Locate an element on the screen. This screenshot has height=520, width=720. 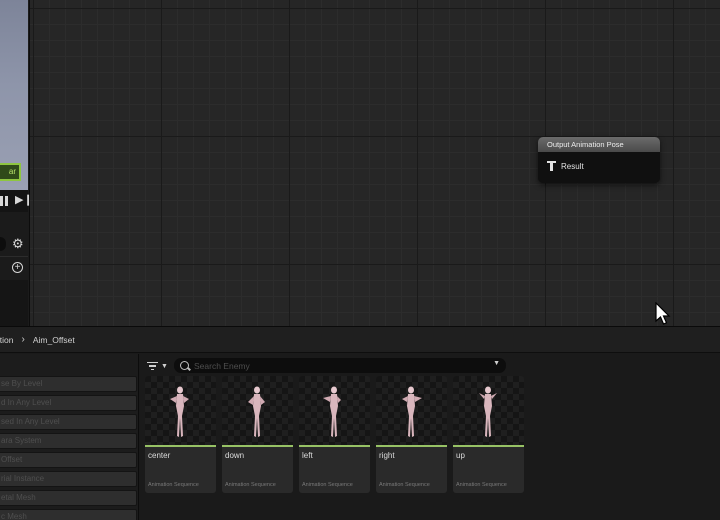
filter-item: ara System is located at coordinates (68, 441).